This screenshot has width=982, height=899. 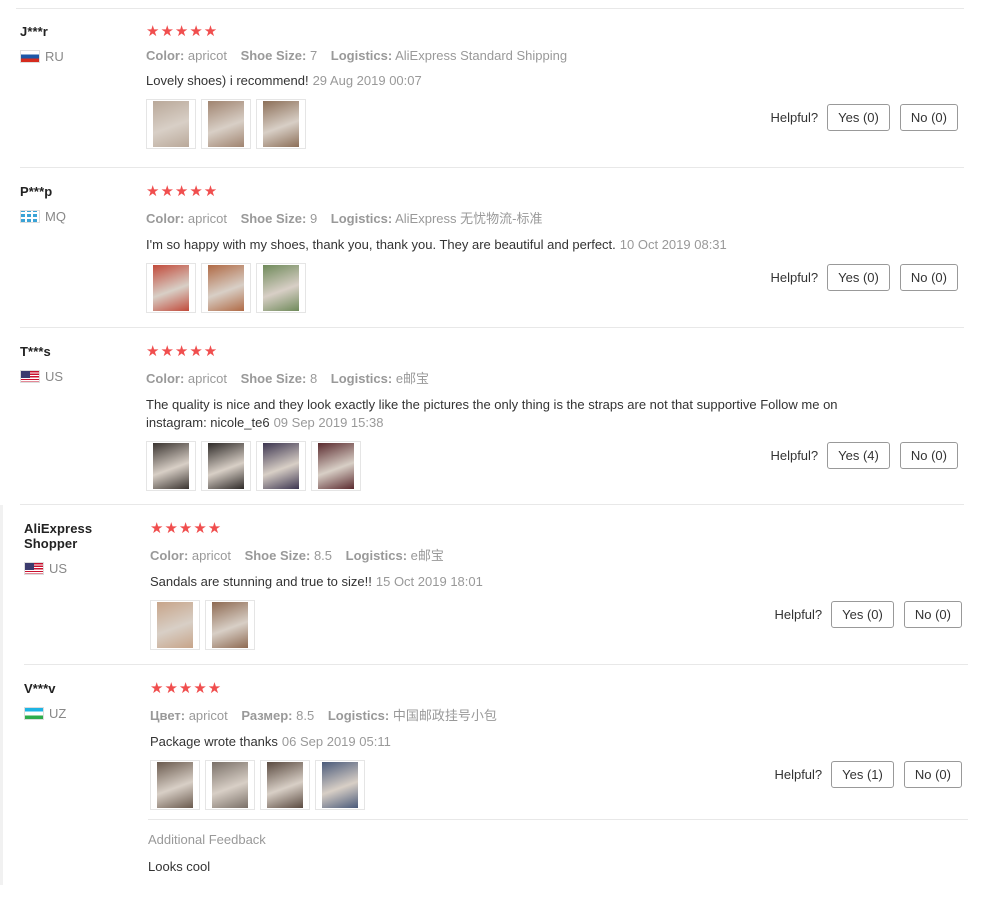 What do you see at coordinates (84, 568) in the screenshot?
I see `reviewer-country: US` at bounding box center [84, 568].